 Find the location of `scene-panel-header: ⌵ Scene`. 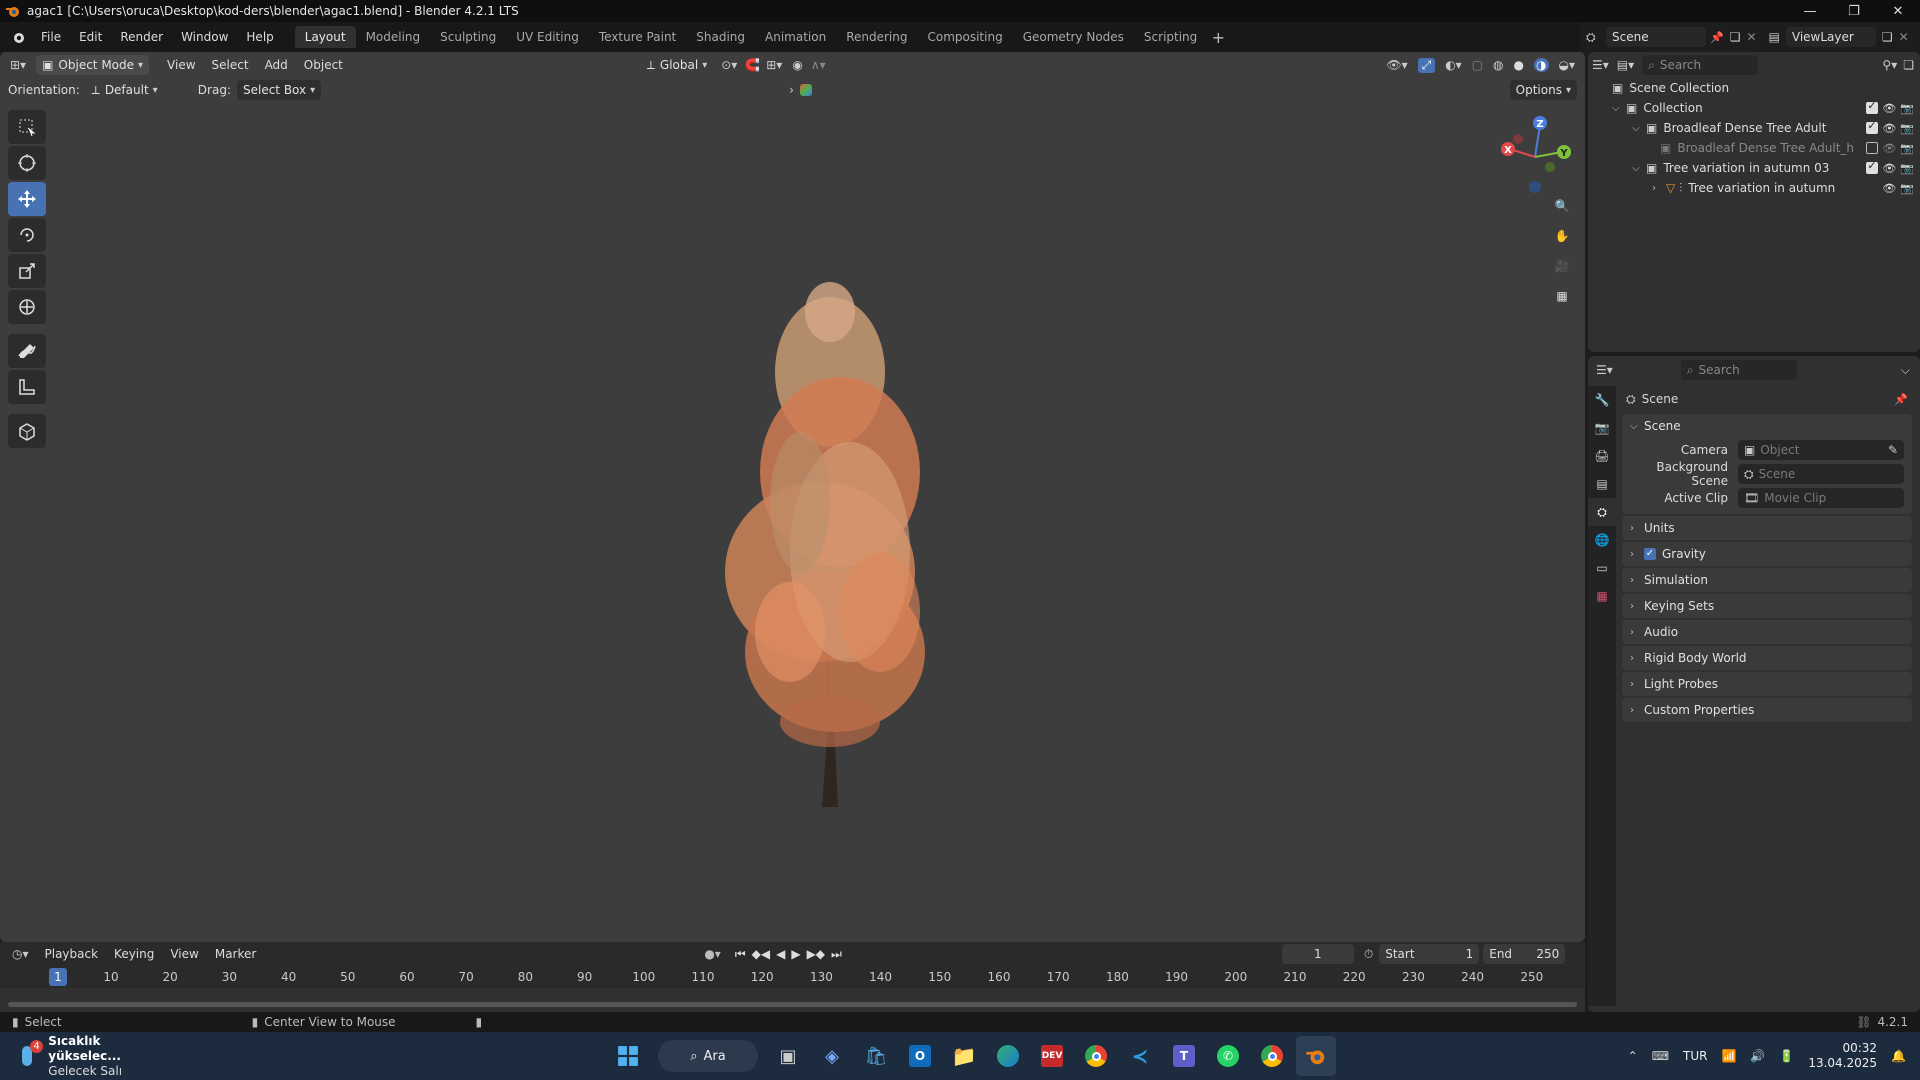

scene-panel-header: ⌵ Scene is located at coordinates (1767, 426).